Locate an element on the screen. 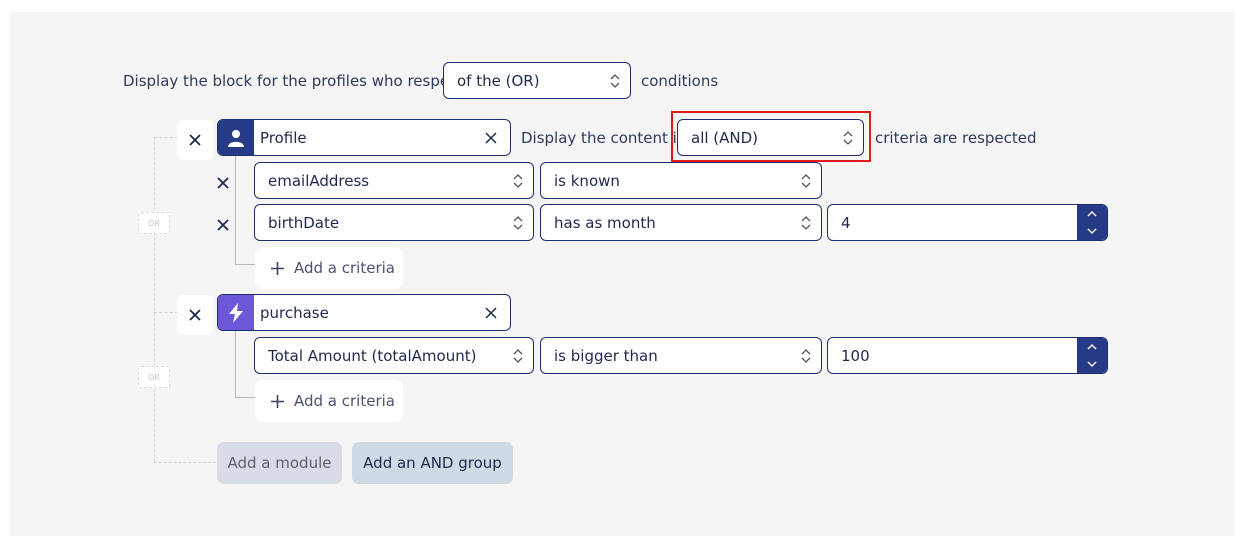 The width and height of the screenshot is (1252, 538). criteria-value-input: 100 is located at coordinates (967, 355).